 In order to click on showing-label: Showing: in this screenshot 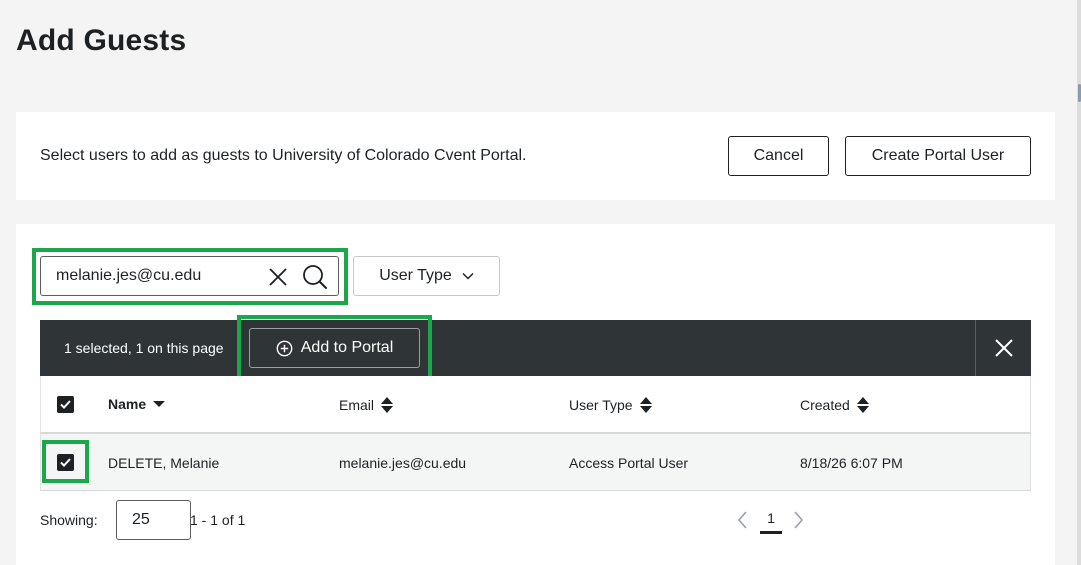, I will do `click(69, 520)`.